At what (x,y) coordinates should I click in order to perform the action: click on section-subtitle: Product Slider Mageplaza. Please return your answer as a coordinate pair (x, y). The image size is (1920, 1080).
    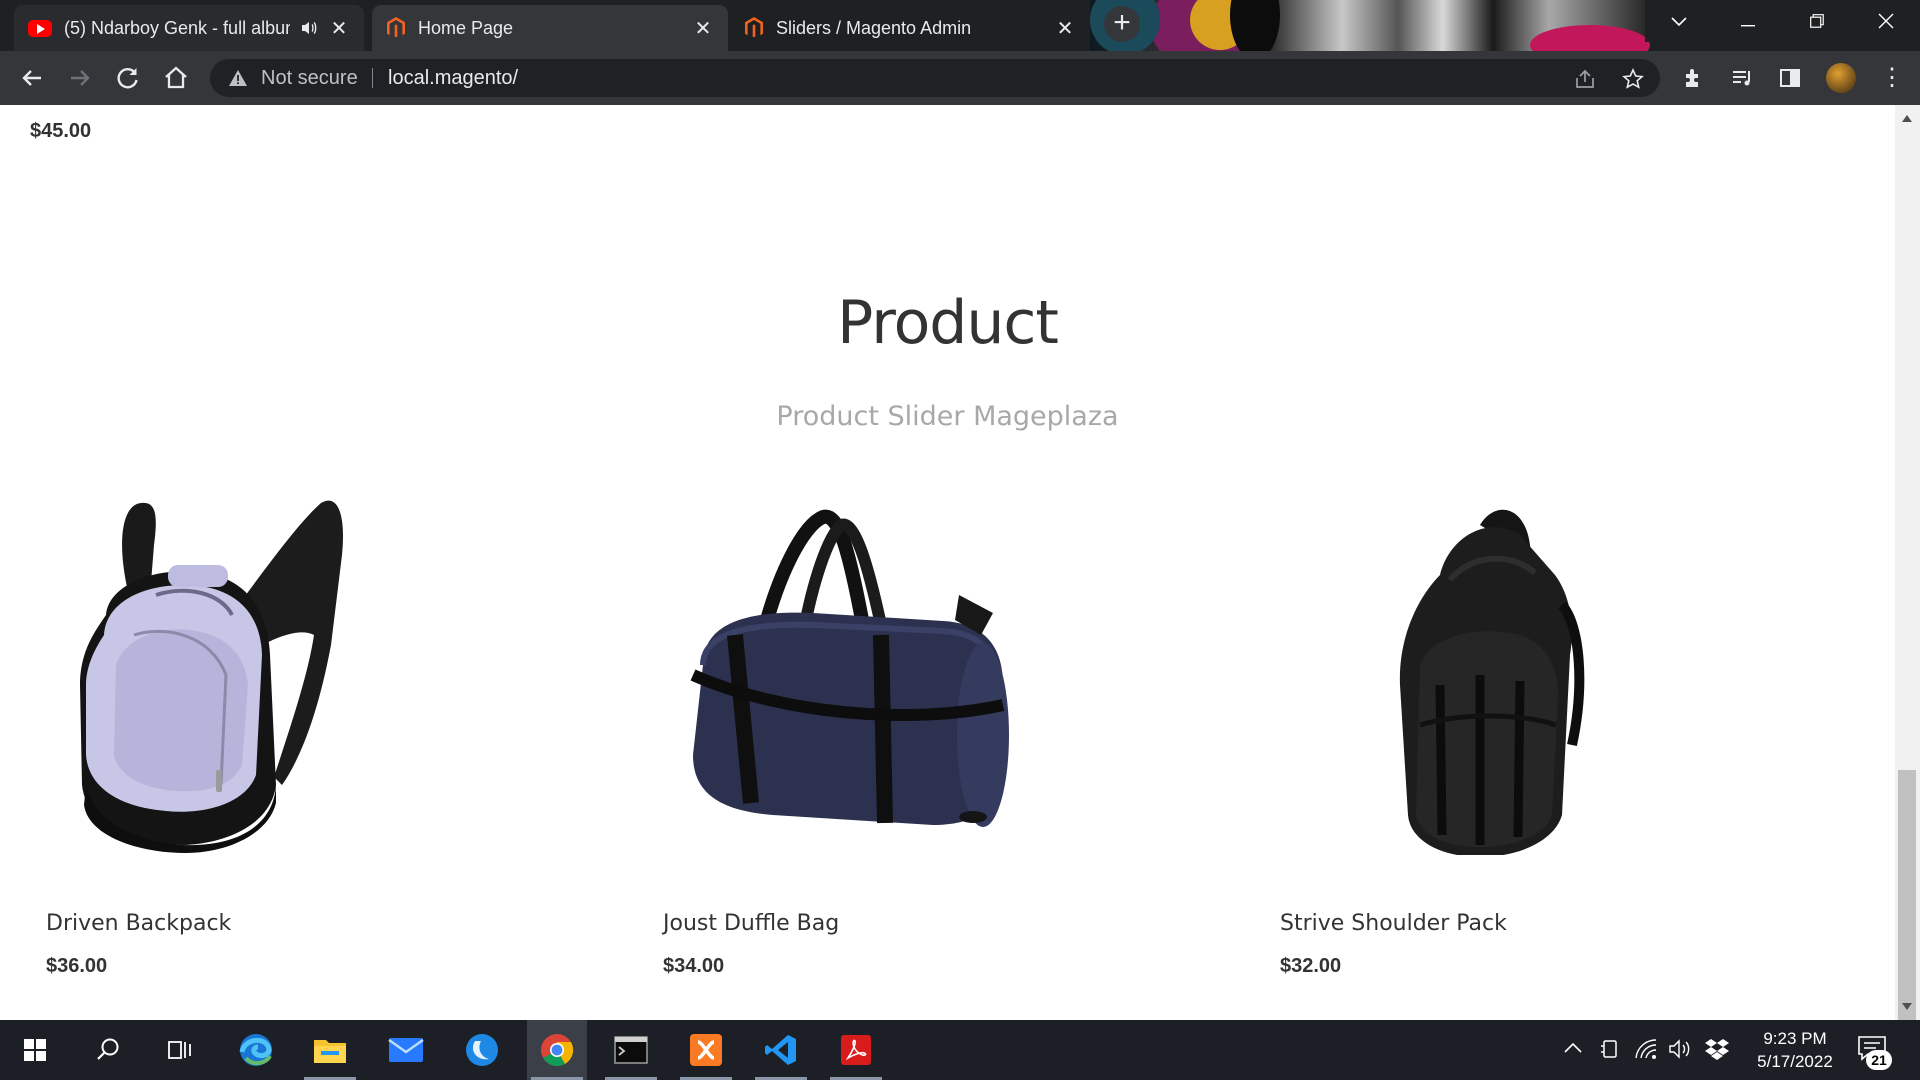
    Looking at the image, I should click on (947, 416).